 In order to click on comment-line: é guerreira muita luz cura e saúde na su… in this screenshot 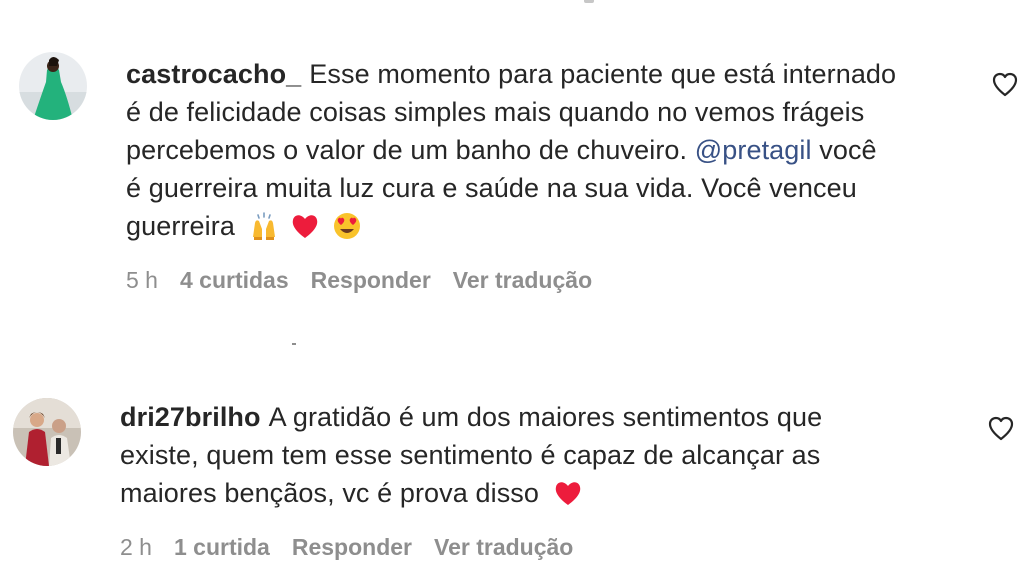, I will do `click(491, 188)`.